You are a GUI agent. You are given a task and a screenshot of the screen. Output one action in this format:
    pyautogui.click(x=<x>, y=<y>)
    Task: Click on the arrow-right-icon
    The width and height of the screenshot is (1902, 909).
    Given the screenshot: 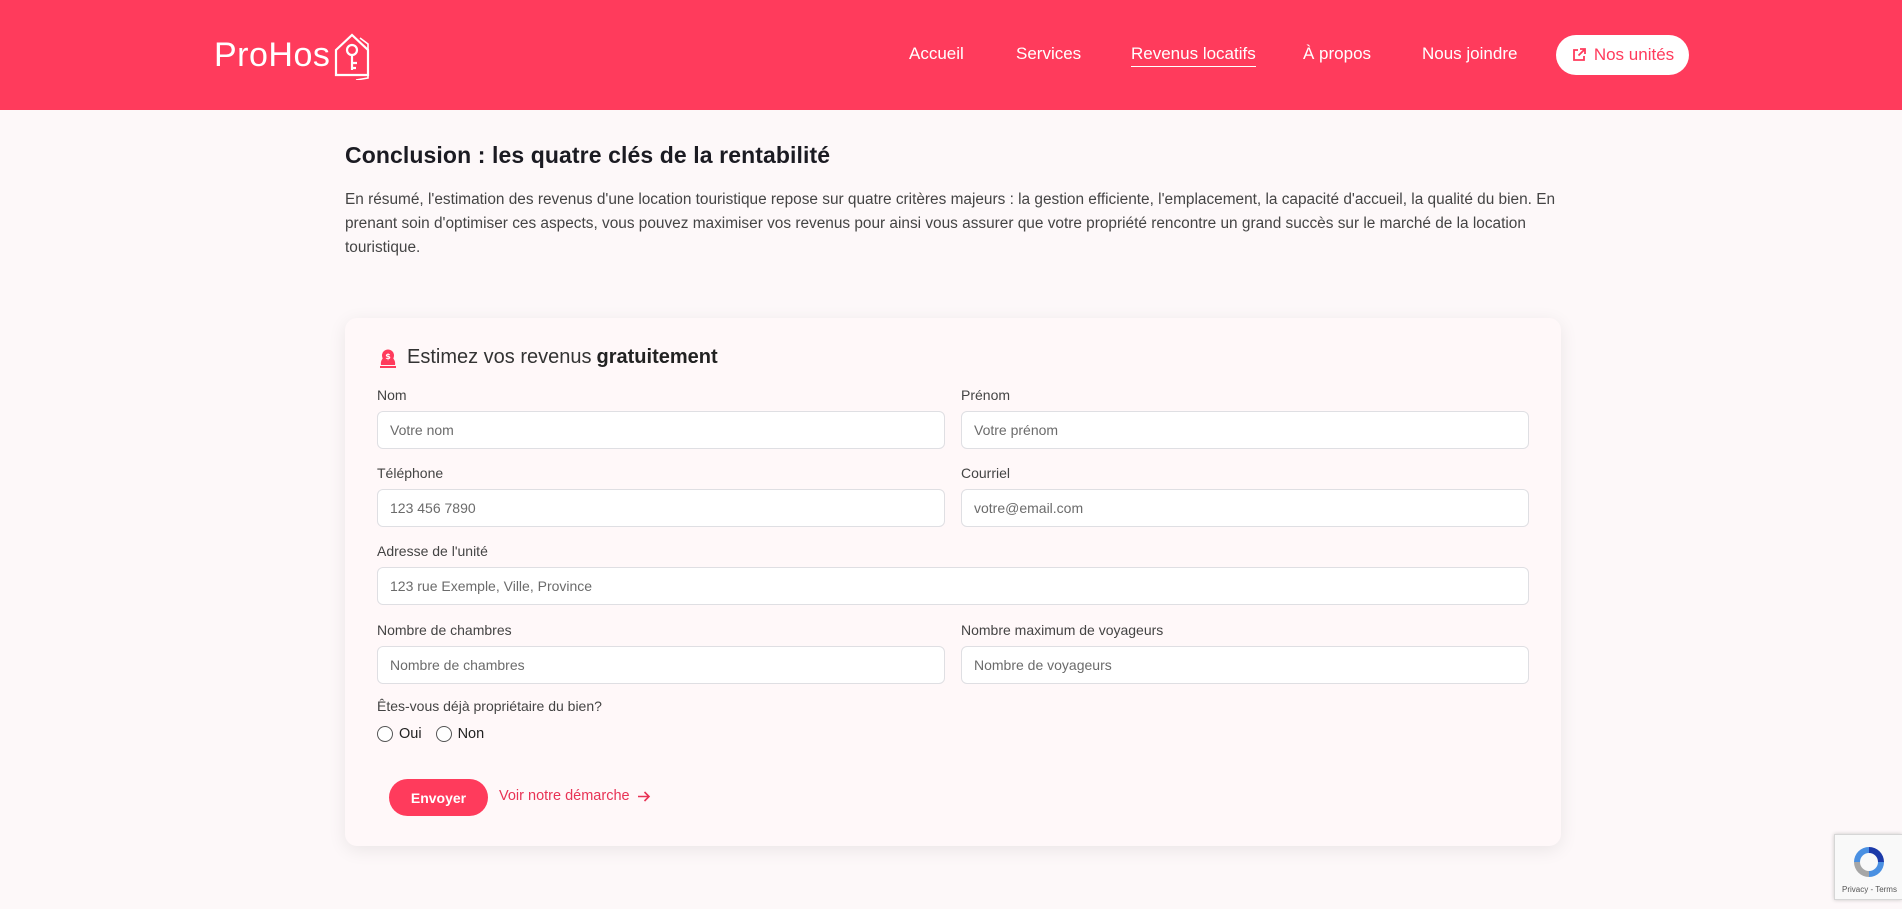 What is the action you would take?
    pyautogui.click(x=643, y=796)
    